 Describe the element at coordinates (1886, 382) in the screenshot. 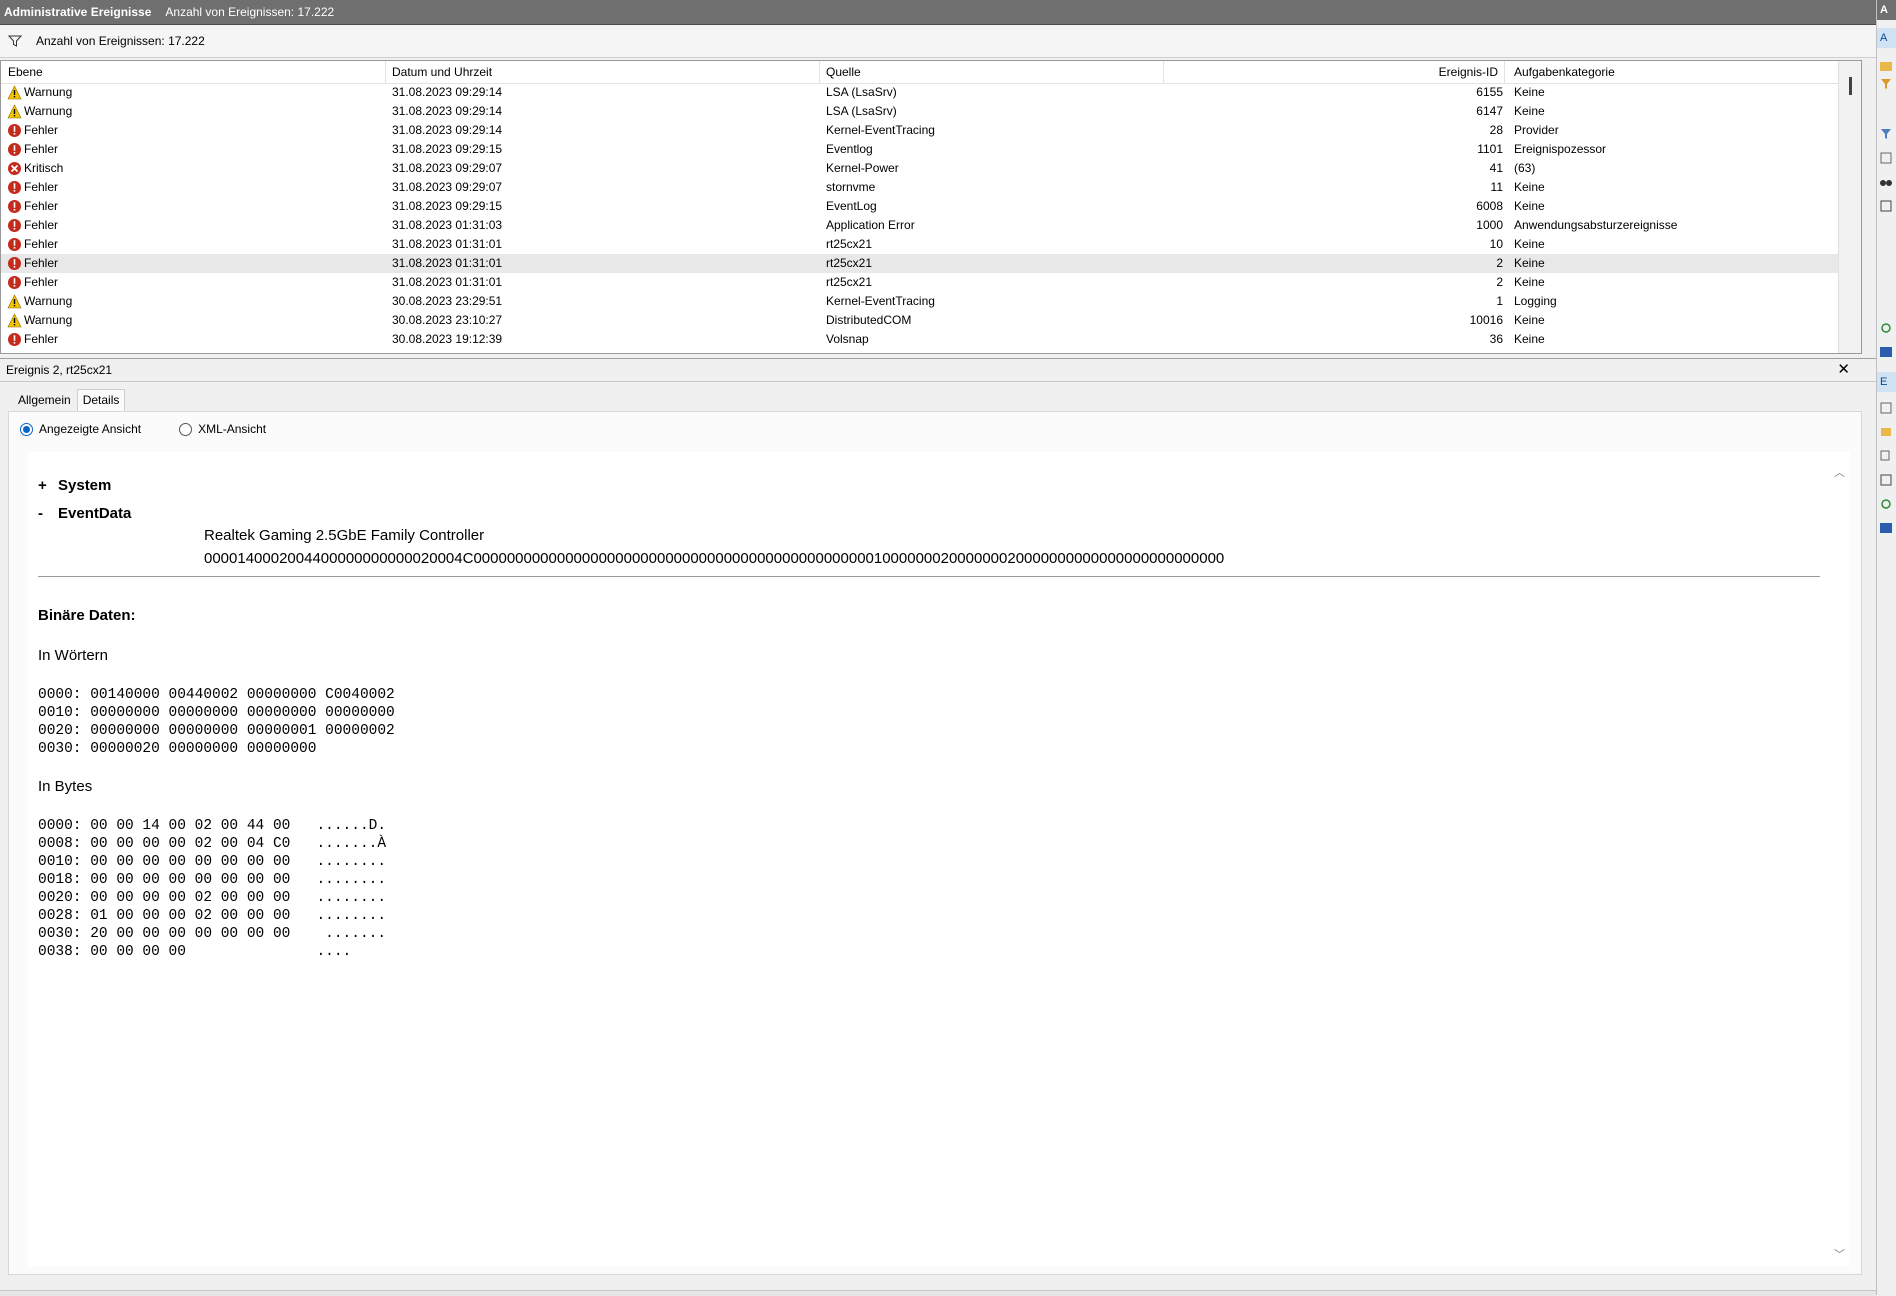

I see `actions-event-section: E` at that location.